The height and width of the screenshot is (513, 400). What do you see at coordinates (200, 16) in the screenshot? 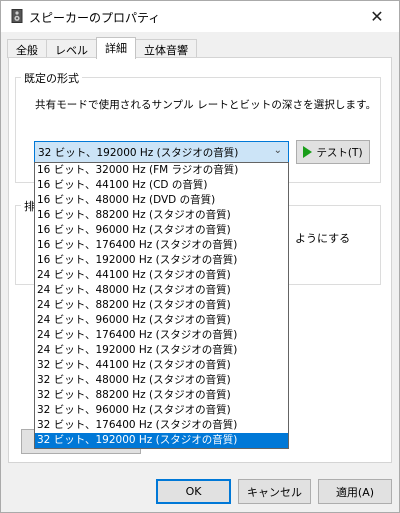
I see `title-bar: スピーカーのプロパティ ✕` at bounding box center [200, 16].